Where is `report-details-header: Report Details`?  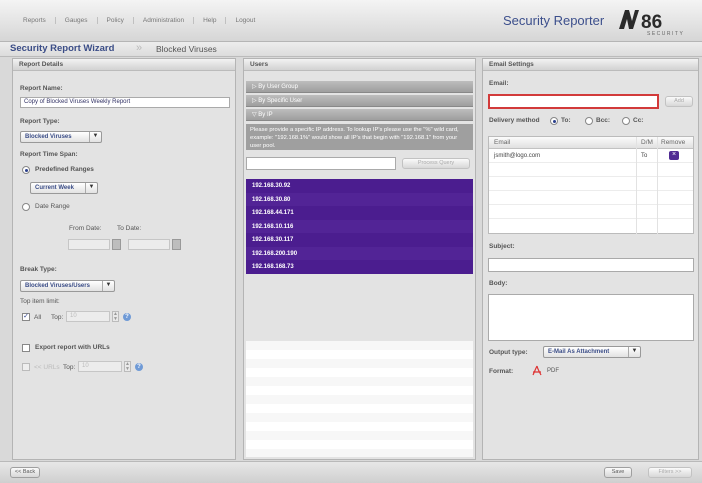 report-details-header: Report Details is located at coordinates (124, 65).